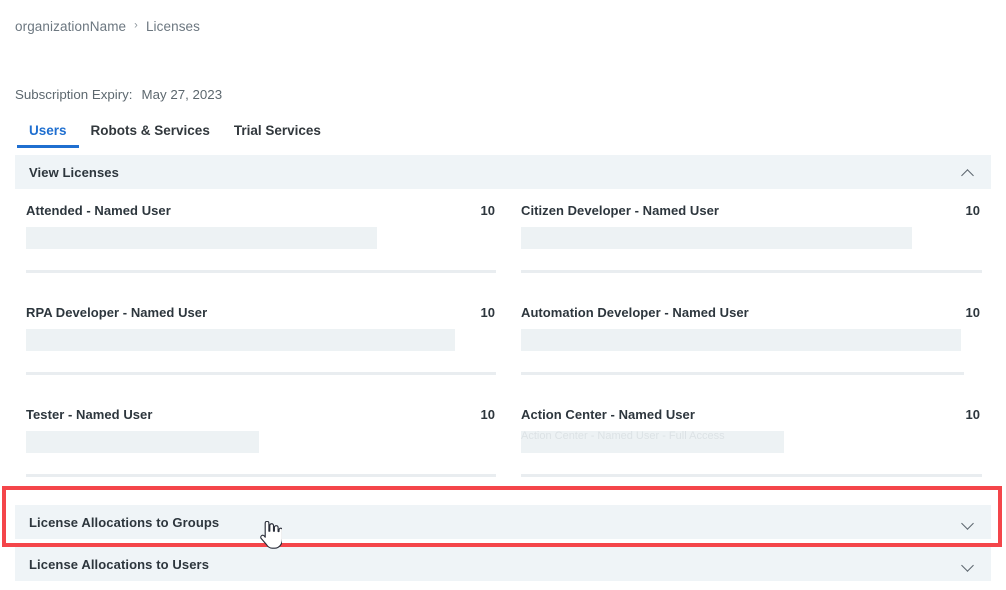 The height and width of the screenshot is (590, 1006). I want to click on license-name: Citizen Developer - Named User, so click(620, 210).